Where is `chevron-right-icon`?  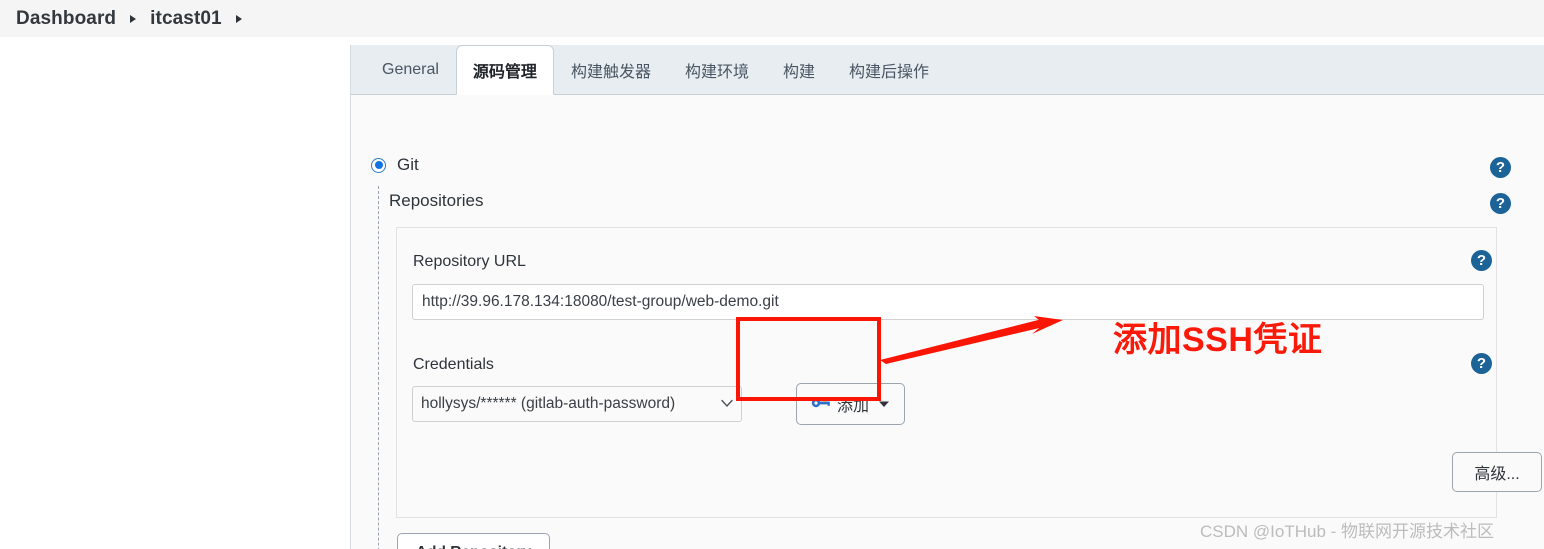
chevron-right-icon is located at coordinates (133, 19).